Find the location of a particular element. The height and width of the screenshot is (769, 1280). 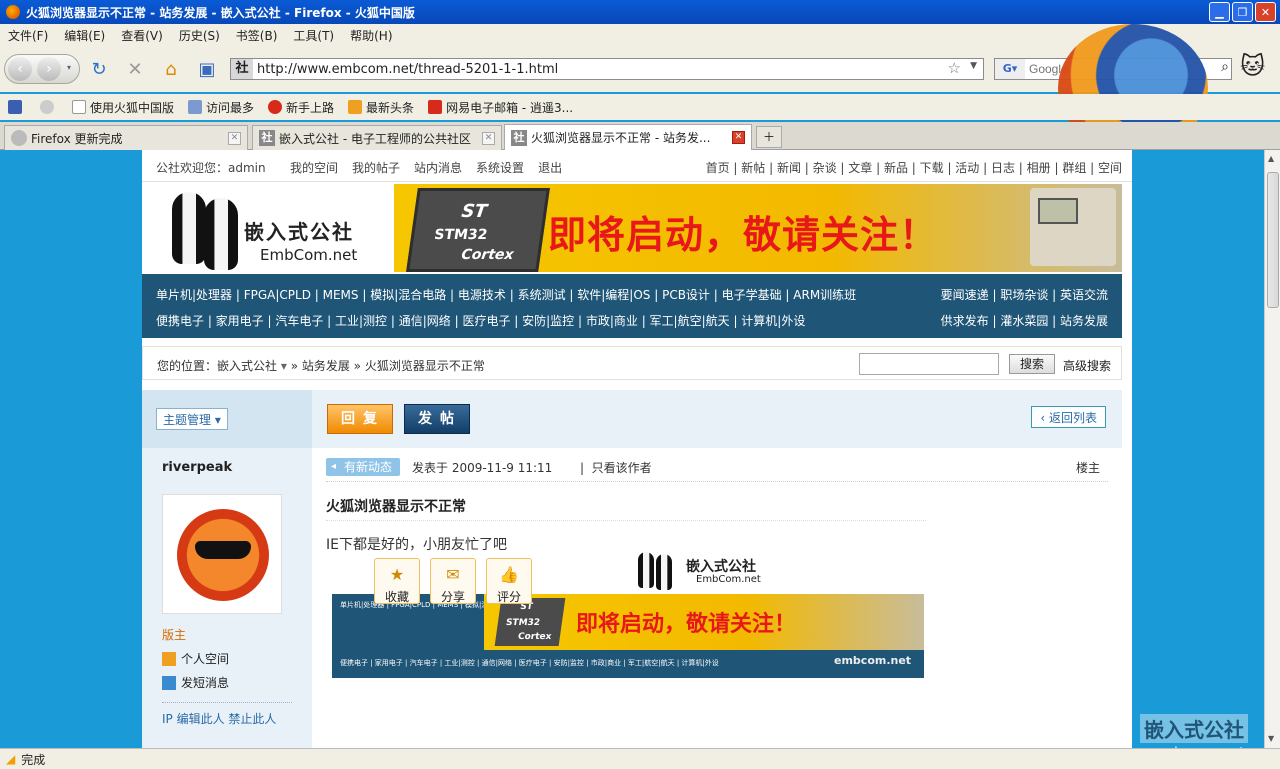

status-badge: 有新动态 is located at coordinates (363, 467).